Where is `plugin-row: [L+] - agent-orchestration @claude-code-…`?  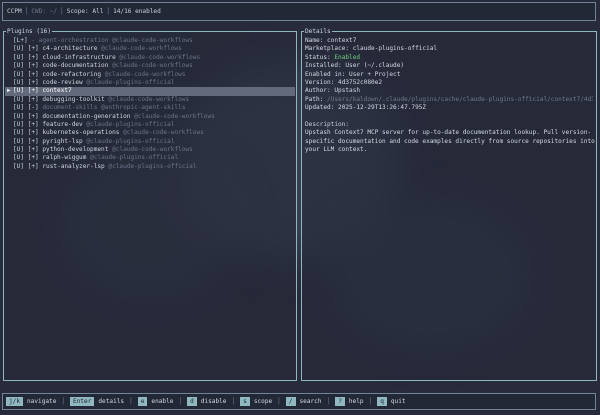 plugin-row: [L+] - agent-orchestration @claude-code-… is located at coordinates (150, 41).